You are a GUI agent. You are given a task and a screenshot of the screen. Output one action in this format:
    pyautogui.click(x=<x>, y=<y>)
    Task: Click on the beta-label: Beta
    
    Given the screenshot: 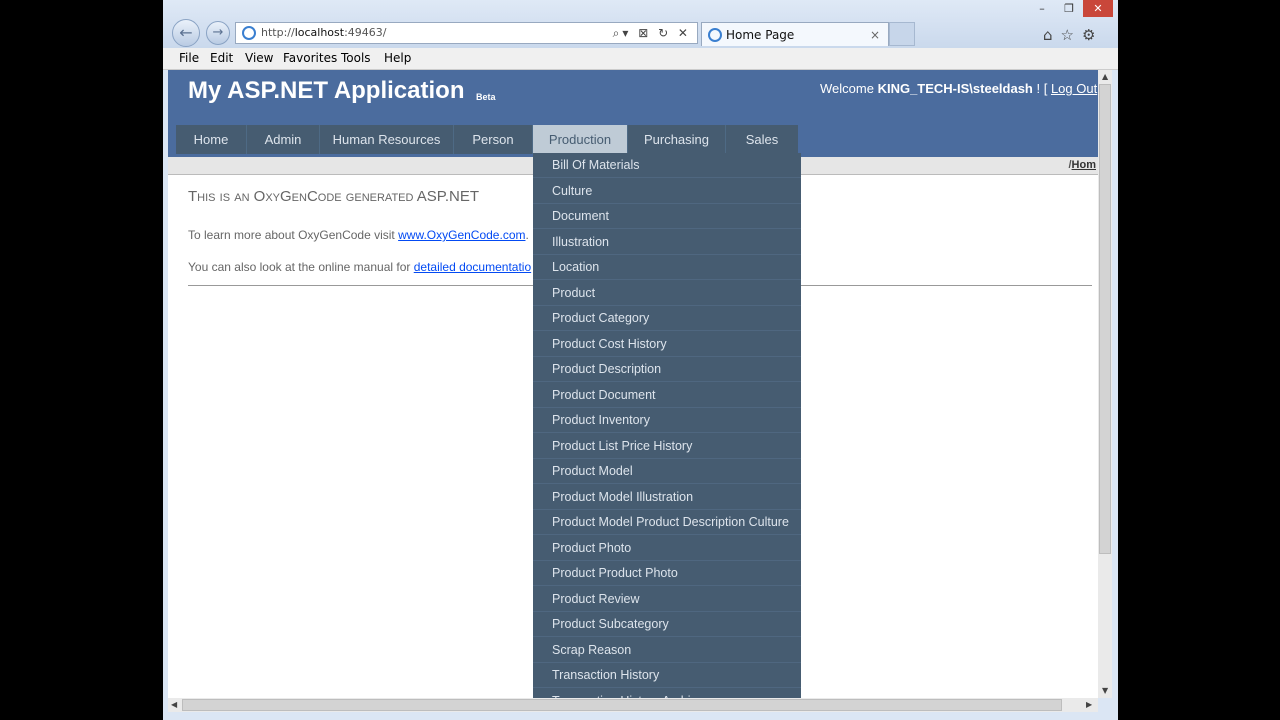 What is the action you would take?
    pyautogui.click(x=486, y=97)
    